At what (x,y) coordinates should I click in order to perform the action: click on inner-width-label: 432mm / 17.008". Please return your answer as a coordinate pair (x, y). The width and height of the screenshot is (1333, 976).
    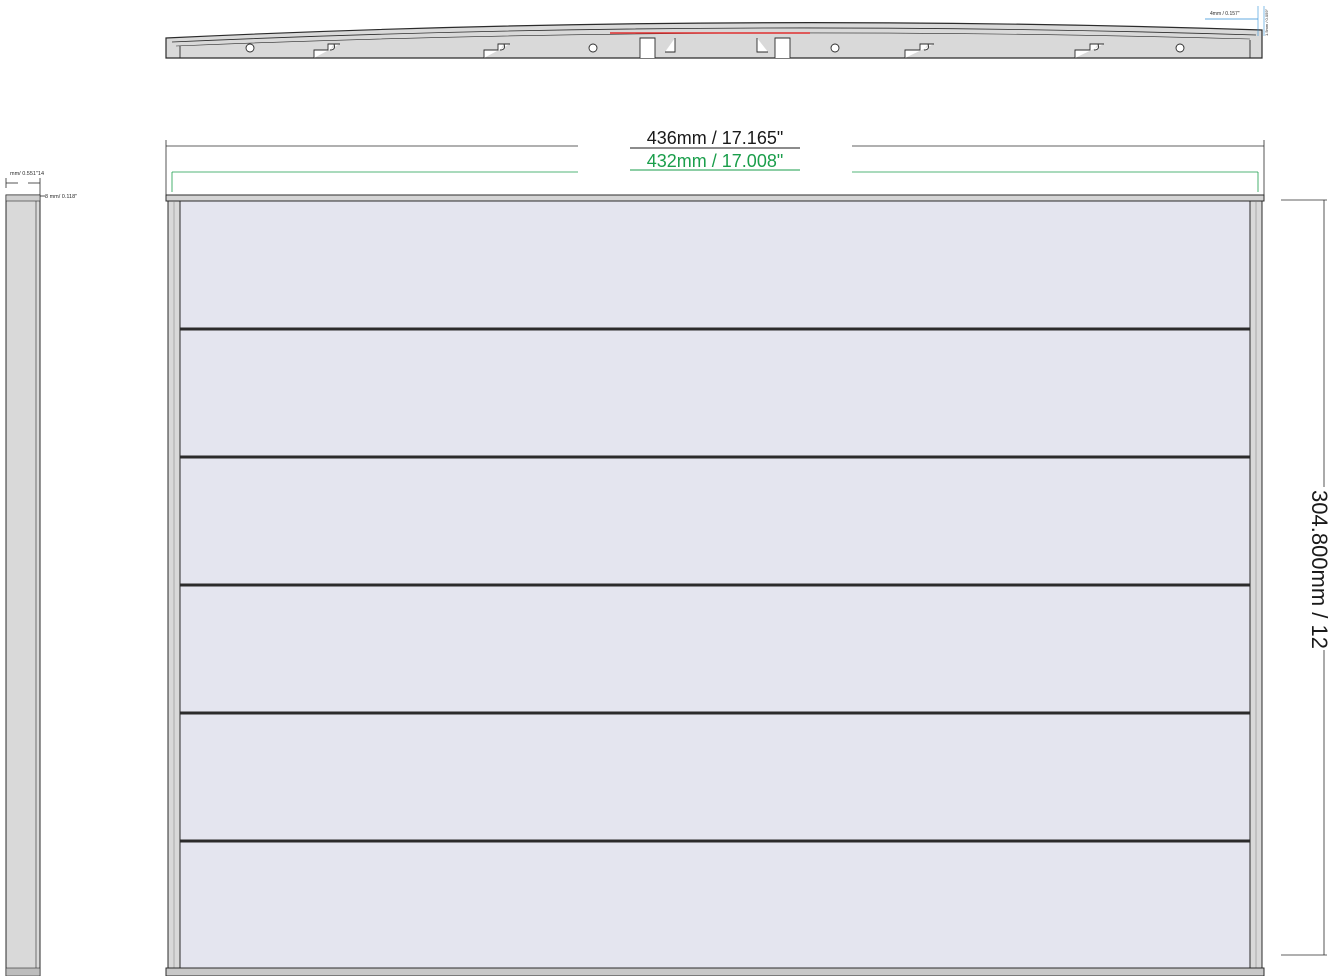
    Looking at the image, I should click on (715, 161).